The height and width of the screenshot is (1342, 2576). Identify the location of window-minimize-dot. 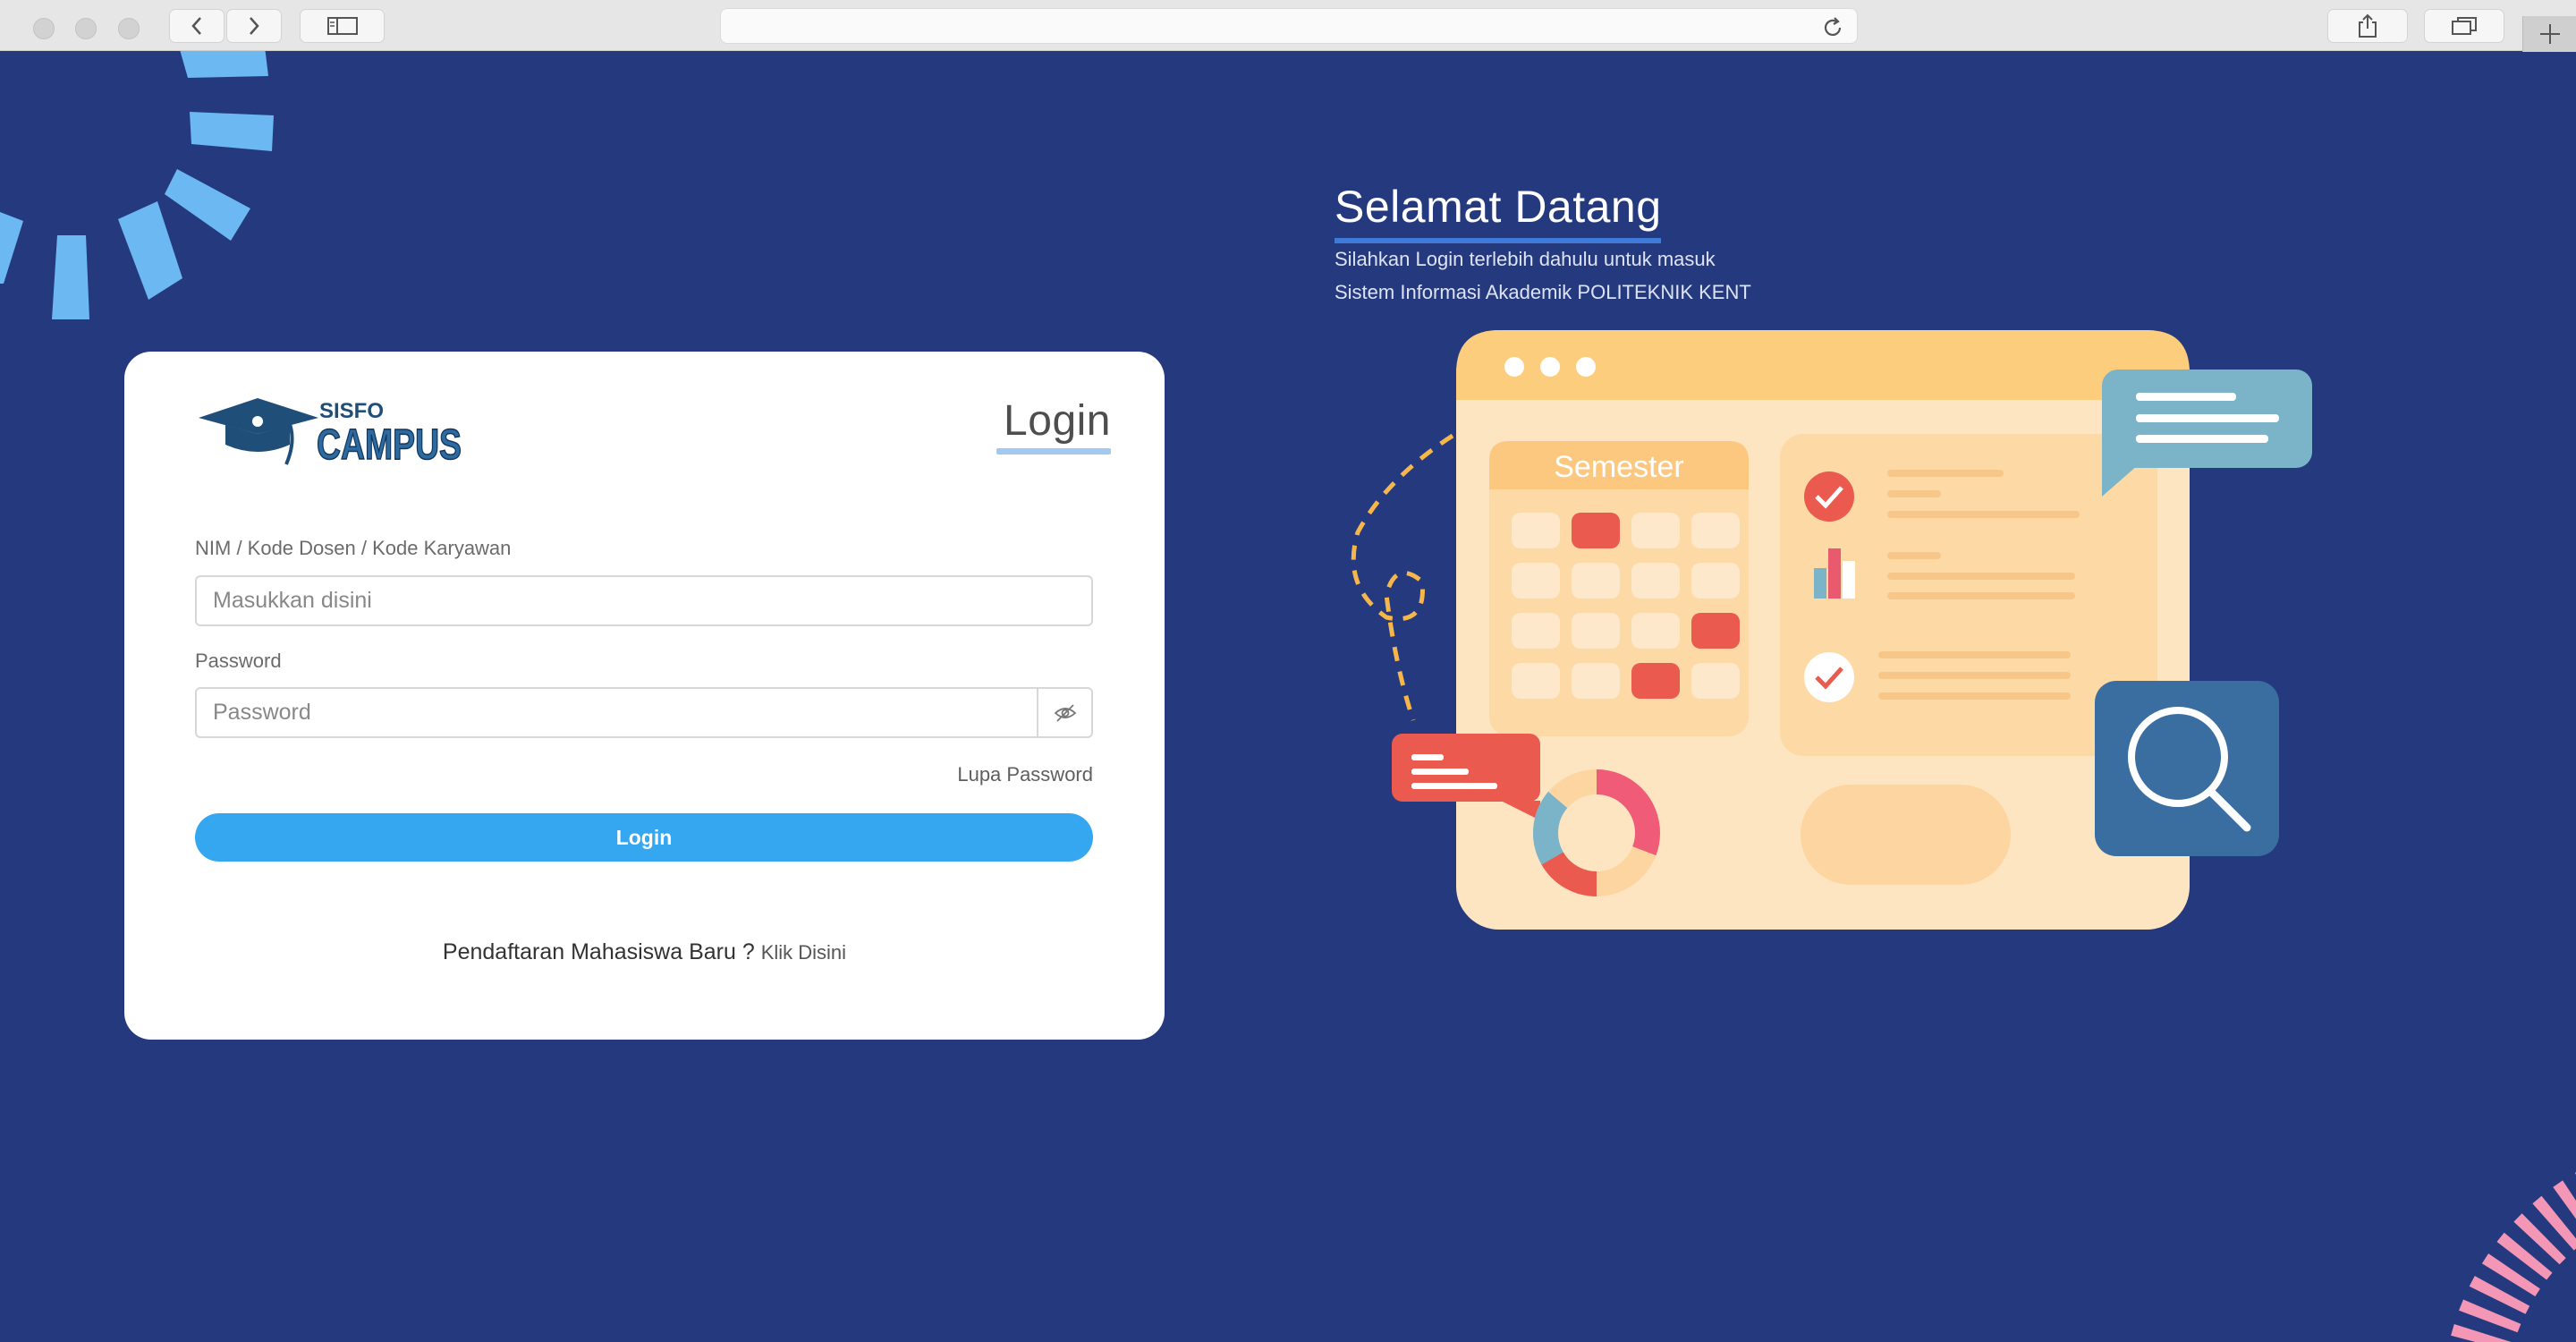
(86, 29).